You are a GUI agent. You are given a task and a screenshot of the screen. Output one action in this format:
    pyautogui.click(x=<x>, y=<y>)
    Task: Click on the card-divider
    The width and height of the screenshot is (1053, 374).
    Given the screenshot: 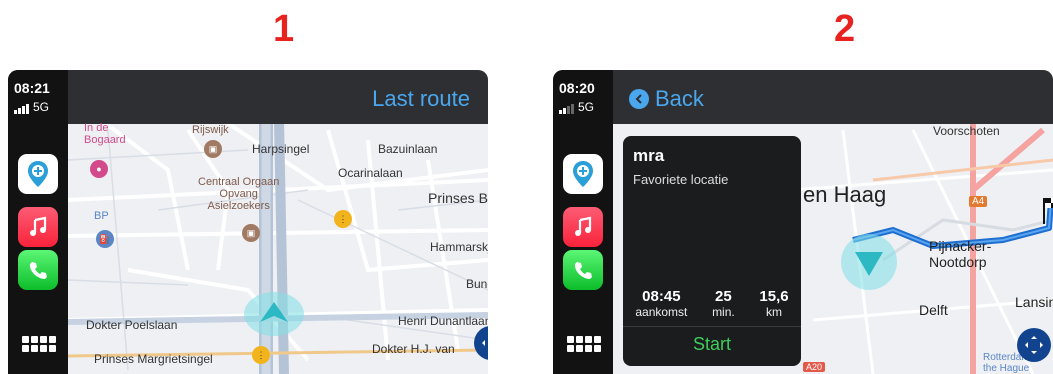 What is the action you would take?
    pyautogui.click(x=712, y=326)
    